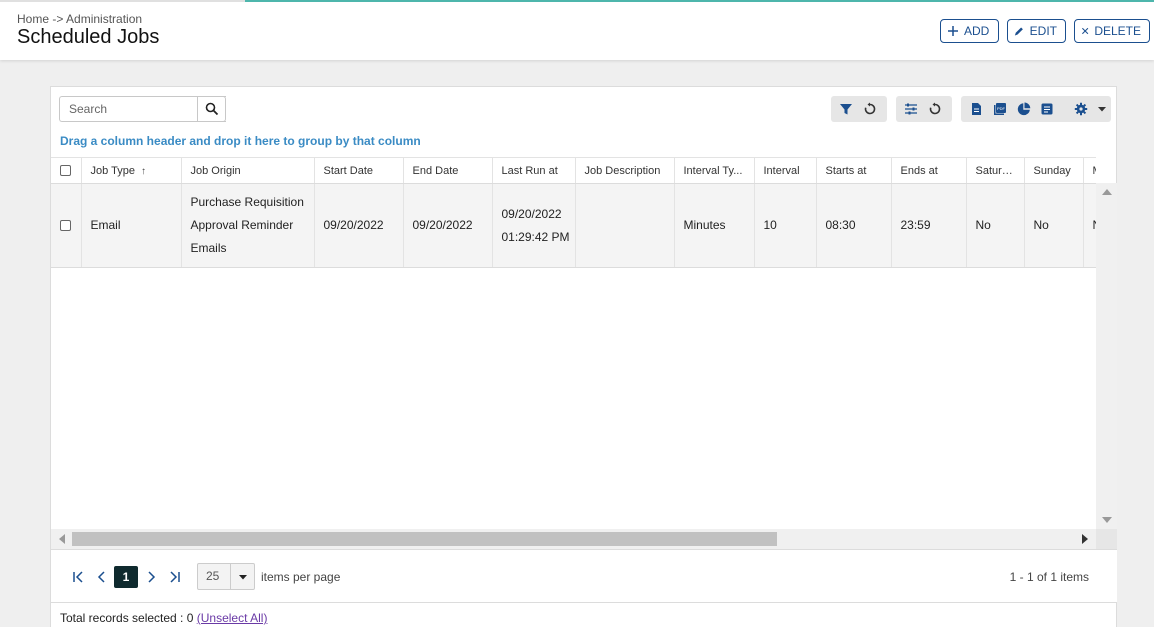 This screenshot has height=627, width=1154. What do you see at coordinates (127, 618) in the screenshot?
I see `selected-count-label: Total records selected : 0` at bounding box center [127, 618].